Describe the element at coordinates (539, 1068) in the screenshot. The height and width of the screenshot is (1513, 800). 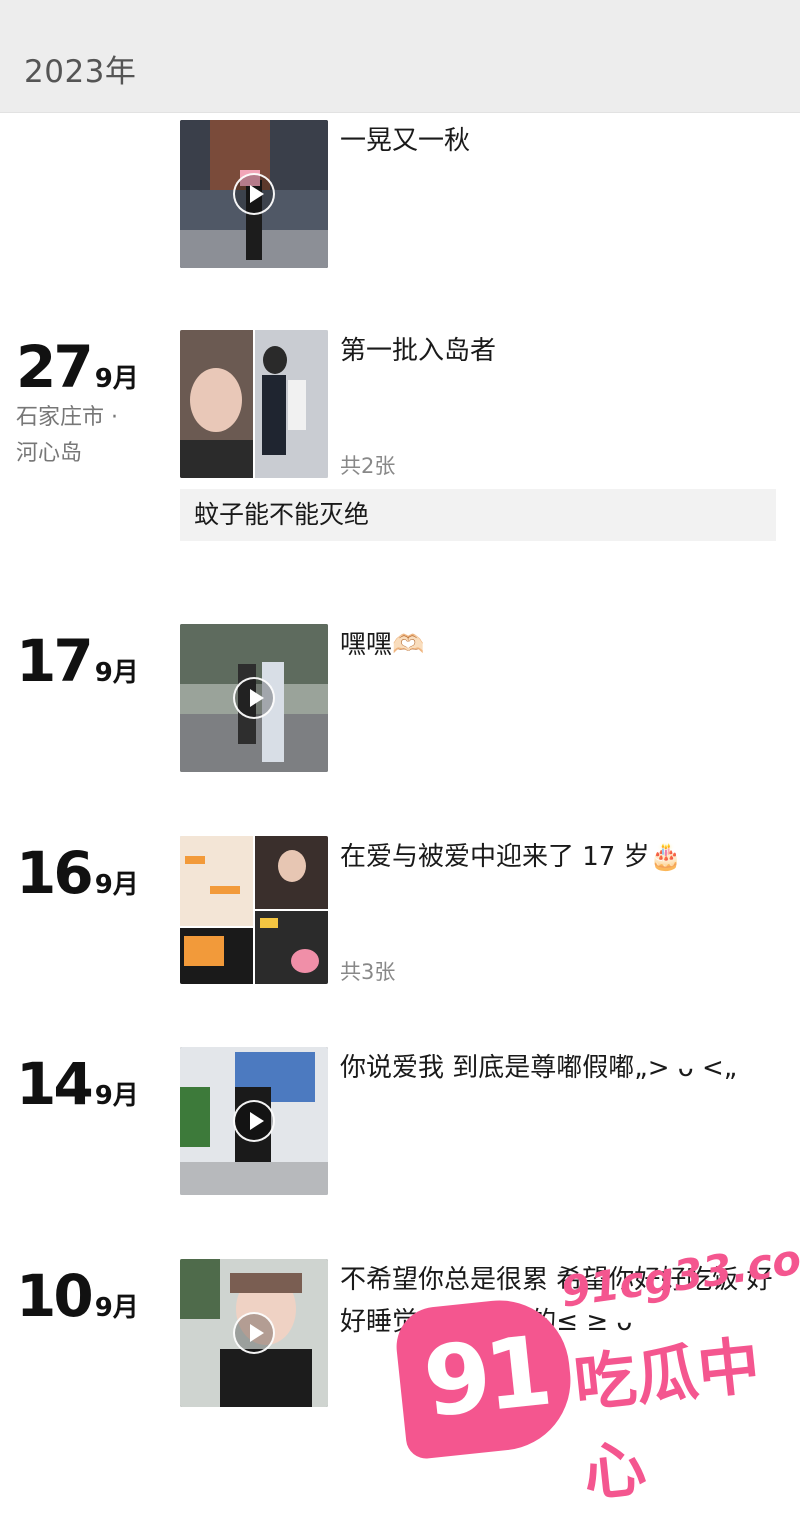
I see `post-caption: 你说爱我 到底是尊嘟假嘟„> ᴗ <„` at that location.